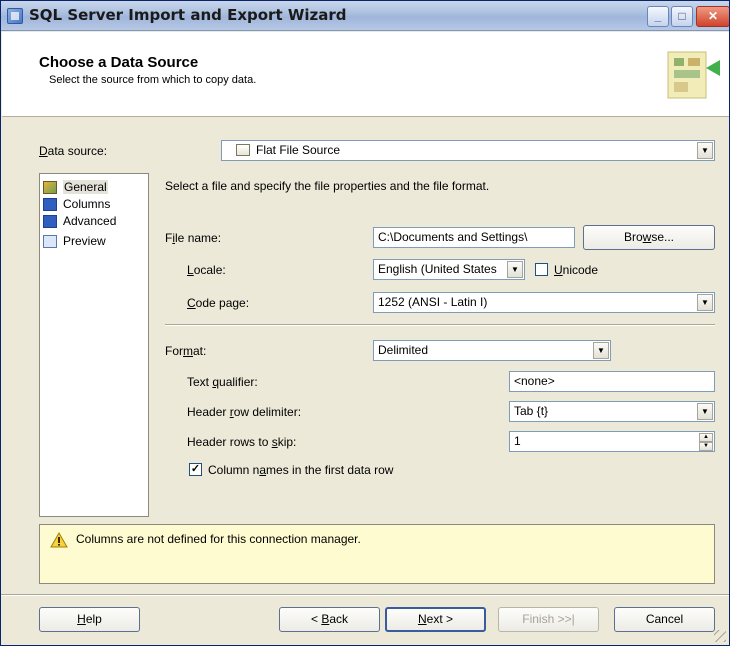 This screenshot has height=646, width=730. Describe the element at coordinates (492, 350) in the screenshot. I see `format-combo: Delimited ▼` at that location.